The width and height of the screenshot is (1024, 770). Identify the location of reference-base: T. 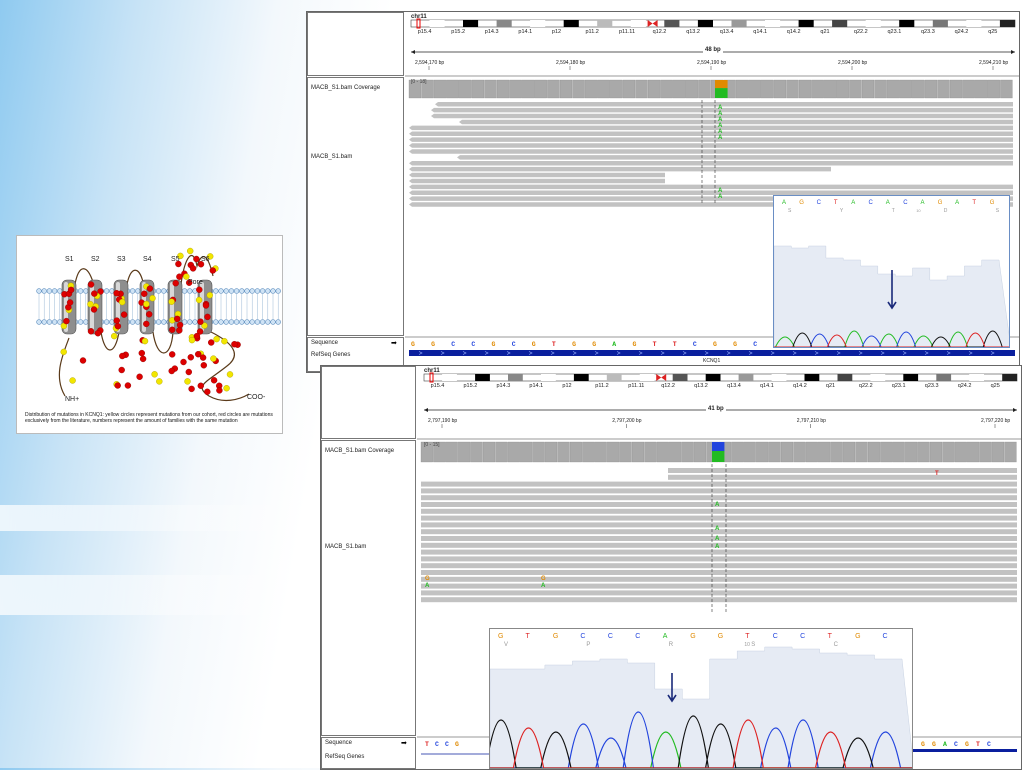
(655, 344).